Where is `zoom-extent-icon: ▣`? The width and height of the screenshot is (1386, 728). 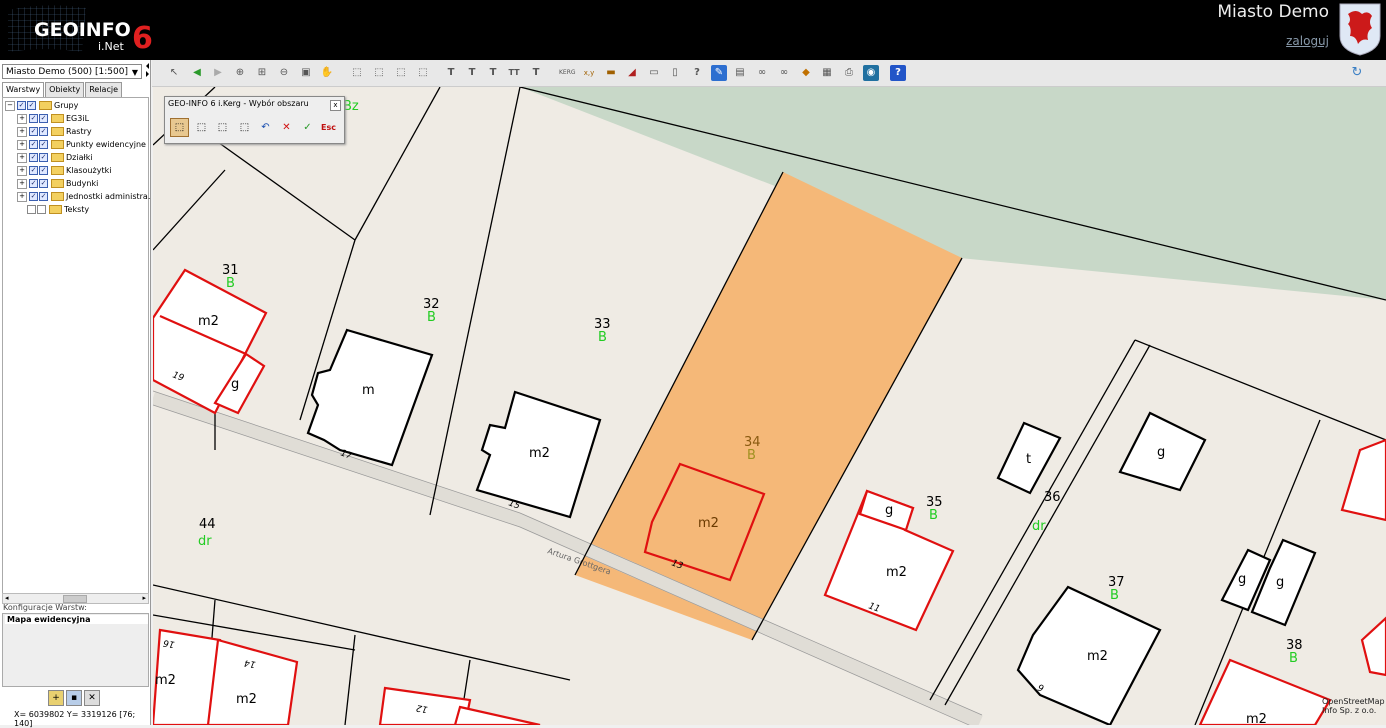
zoom-extent-icon: ▣ is located at coordinates (306, 73).